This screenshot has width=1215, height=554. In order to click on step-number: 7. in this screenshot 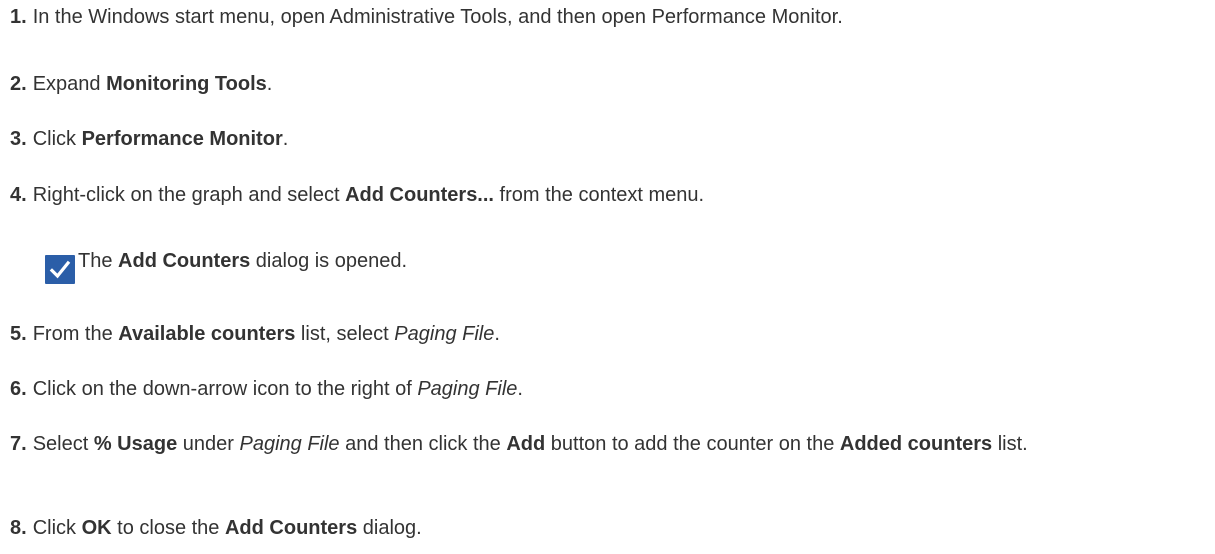, I will do `click(18, 444)`.